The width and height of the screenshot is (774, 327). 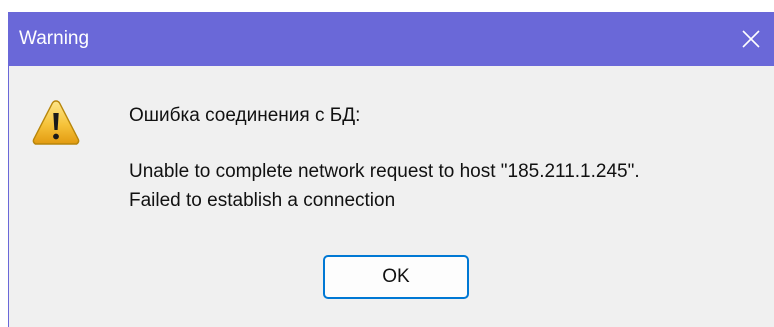 What do you see at coordinates (54, 38) in the screenshot?
I see `window-title: Warning` at bounding box center [54, 38].